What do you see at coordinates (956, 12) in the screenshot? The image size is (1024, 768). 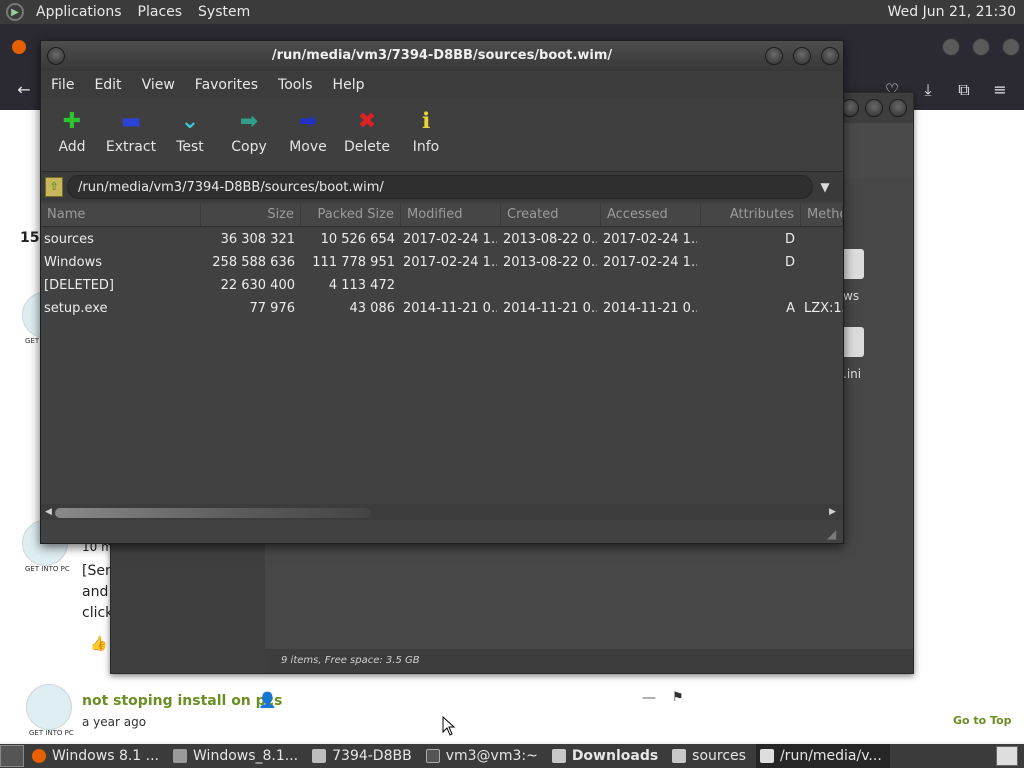 I see `panel-clock: Wed Jun 21, 21:30` at bounding box center [956, 12].